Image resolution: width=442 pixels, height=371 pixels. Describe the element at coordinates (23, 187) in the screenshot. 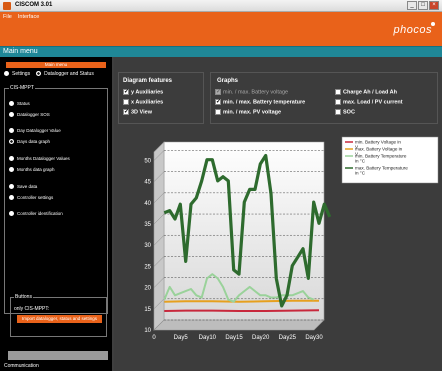

I see `nav-save-data: Save data` at that location.